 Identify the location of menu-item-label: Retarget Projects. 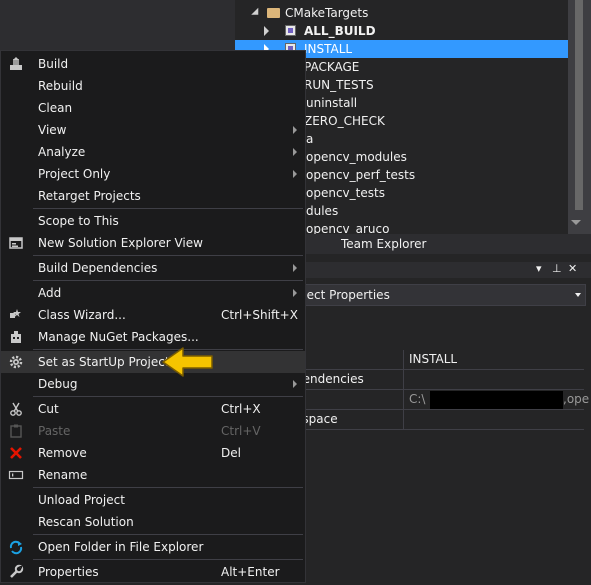
(89, 196).